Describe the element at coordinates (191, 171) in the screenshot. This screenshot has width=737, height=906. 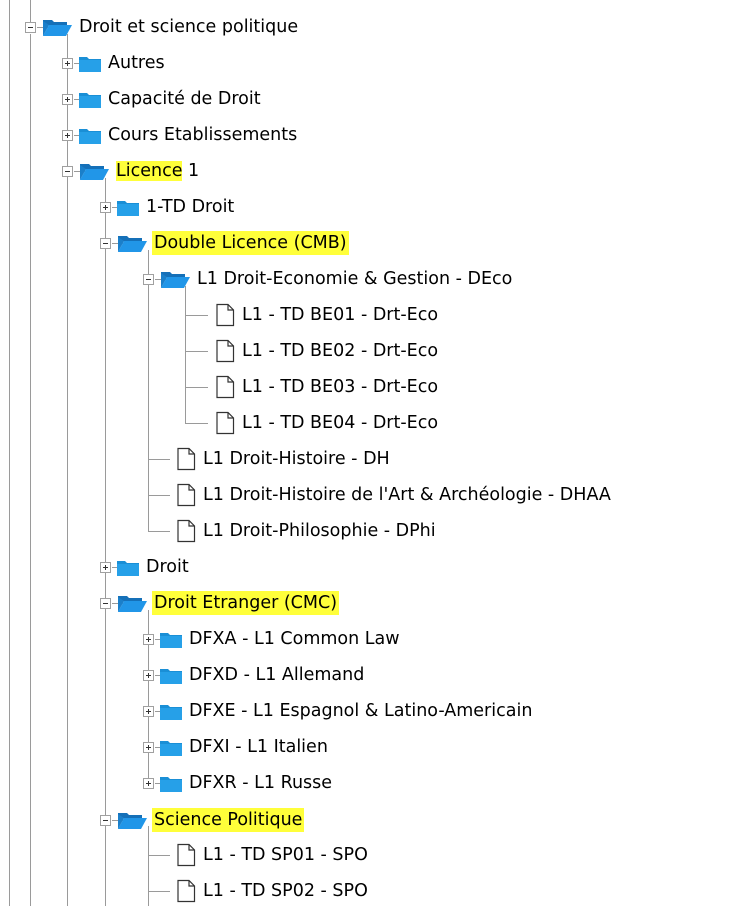
I see `node-label-suffix: 1` at that location.